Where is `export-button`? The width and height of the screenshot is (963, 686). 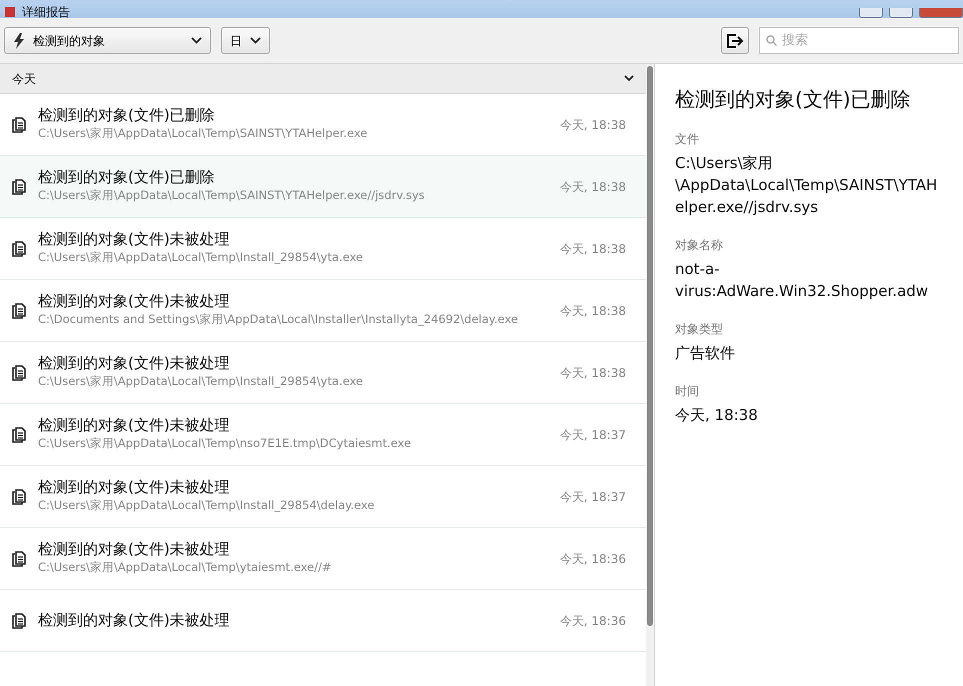 export-button is located at coordinates (735, 40).